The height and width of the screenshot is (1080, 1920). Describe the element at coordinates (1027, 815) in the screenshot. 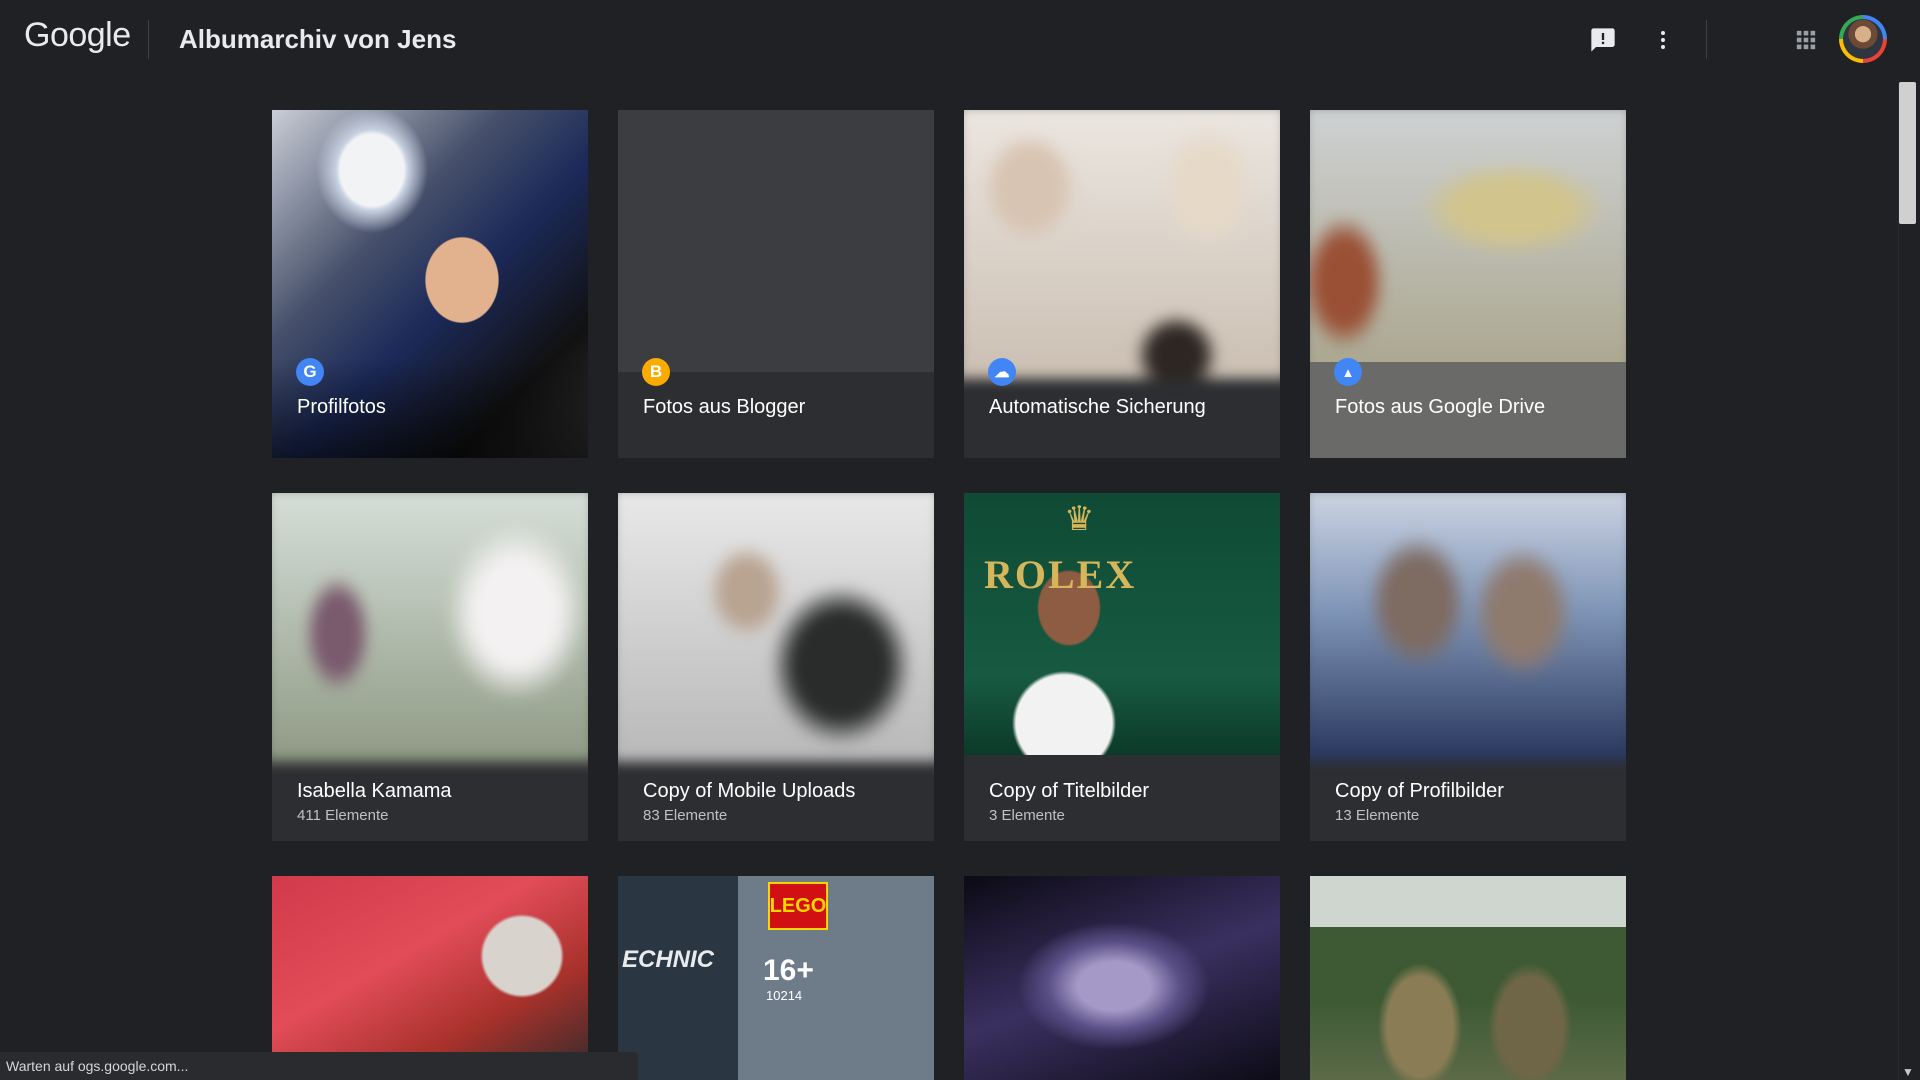

I see `album-item-count: 3 Elemente` at that location.